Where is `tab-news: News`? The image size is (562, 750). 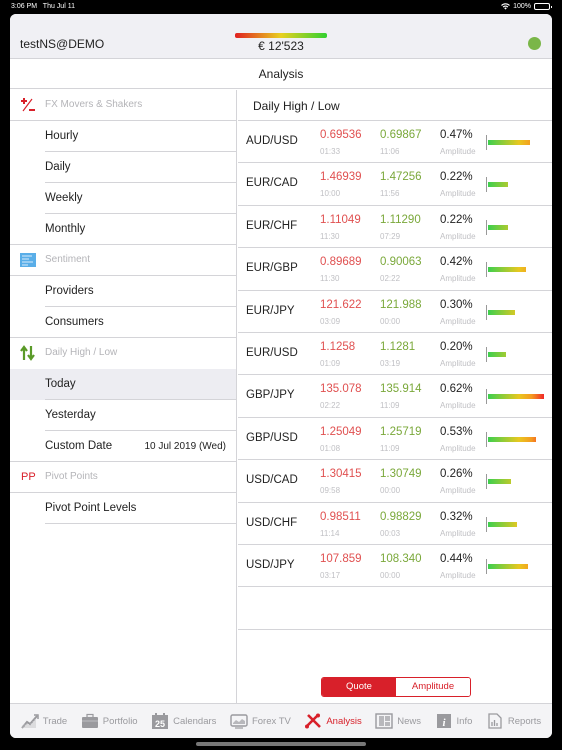
tab-news: News is located at coordinates (398, 721).